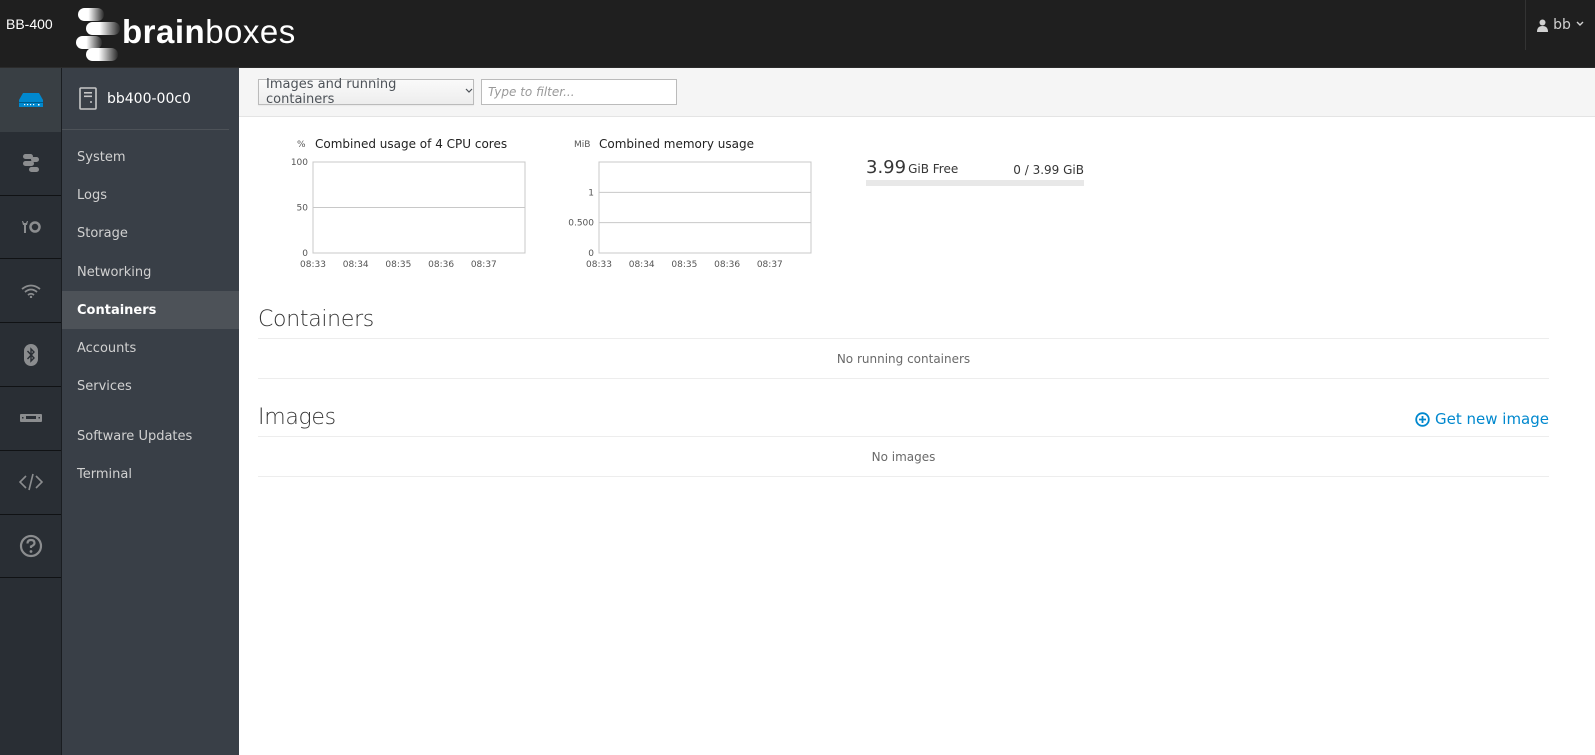 Image resolution: width=1595 pixels, height=755 pixels. What do you see at coordinates (299, 163) in the screenshot?
I see `y-tick-label: 100` at bounding box center [299, 163].